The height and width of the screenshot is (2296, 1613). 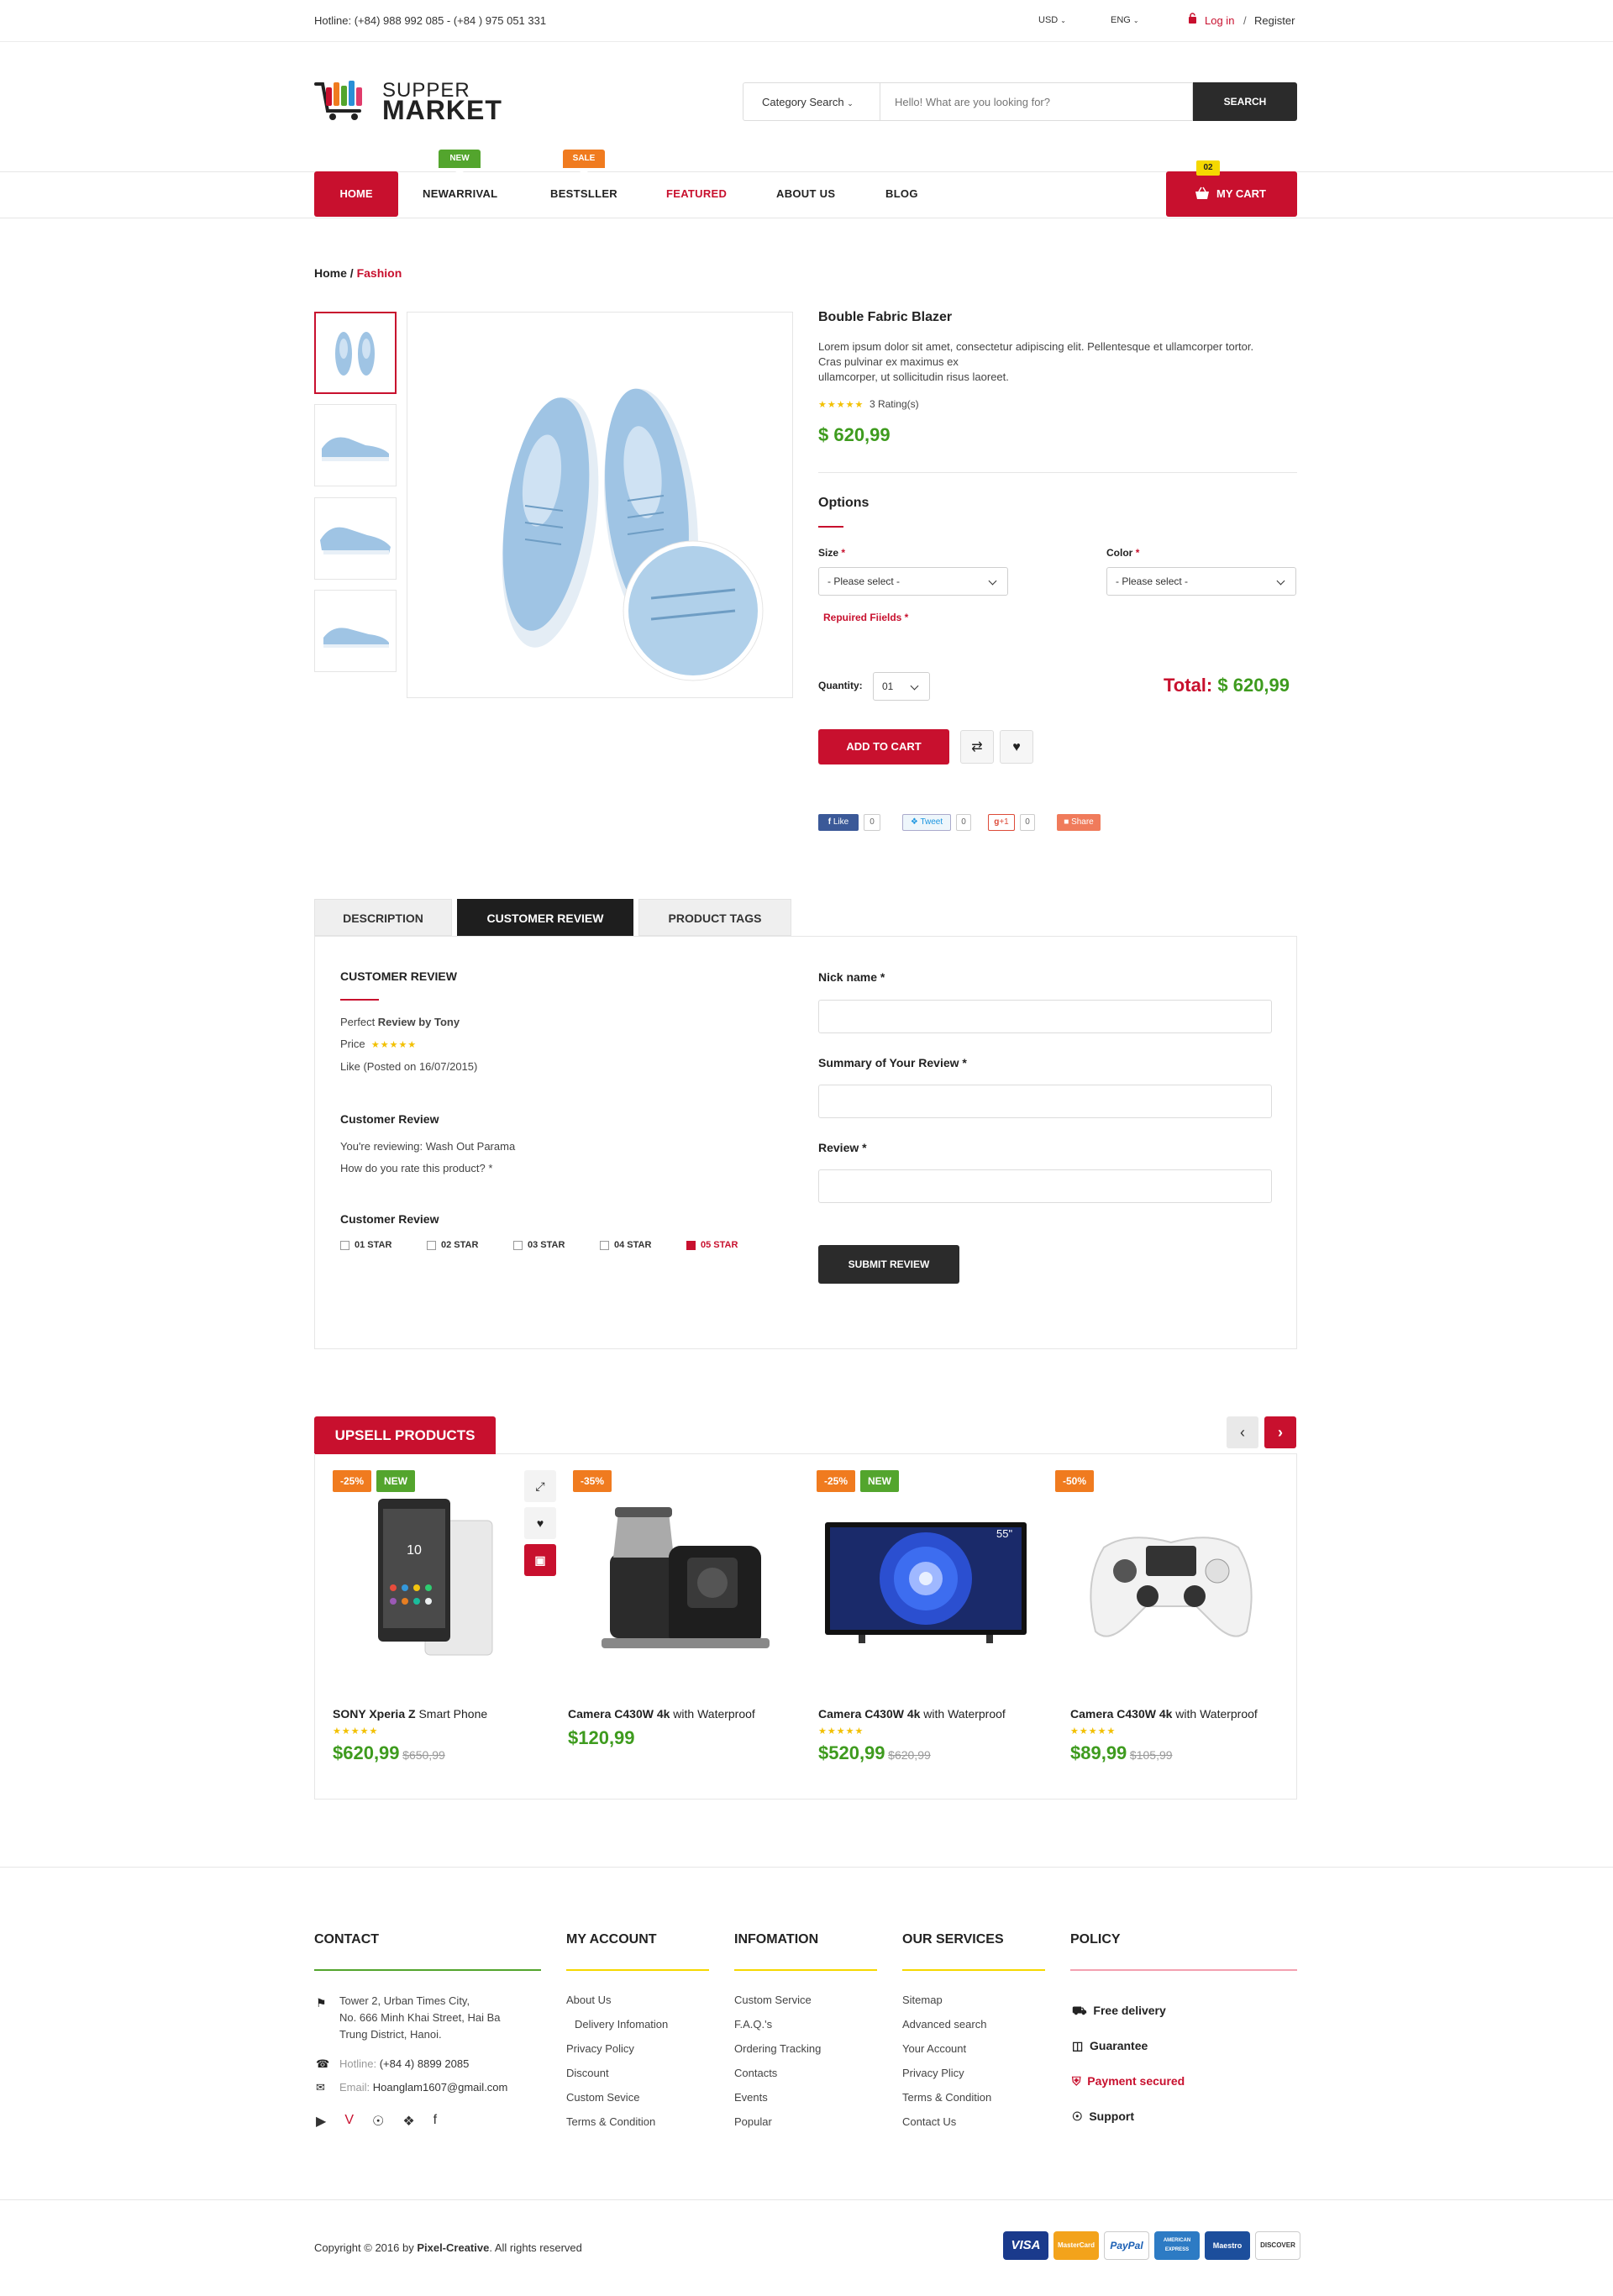 I want to click on footer-link: Advanced search, so click(x=946, y=2024).